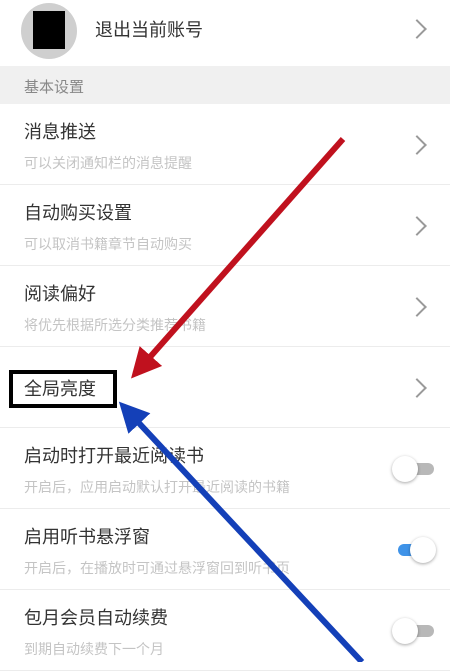 This screenshot has width=450, height=671. What do you see at coordinates (115, 326) in the screenshot?
I see `item-subtitle: 将优先根据所选分类推荐书籍` at bounding box center [115, 326].